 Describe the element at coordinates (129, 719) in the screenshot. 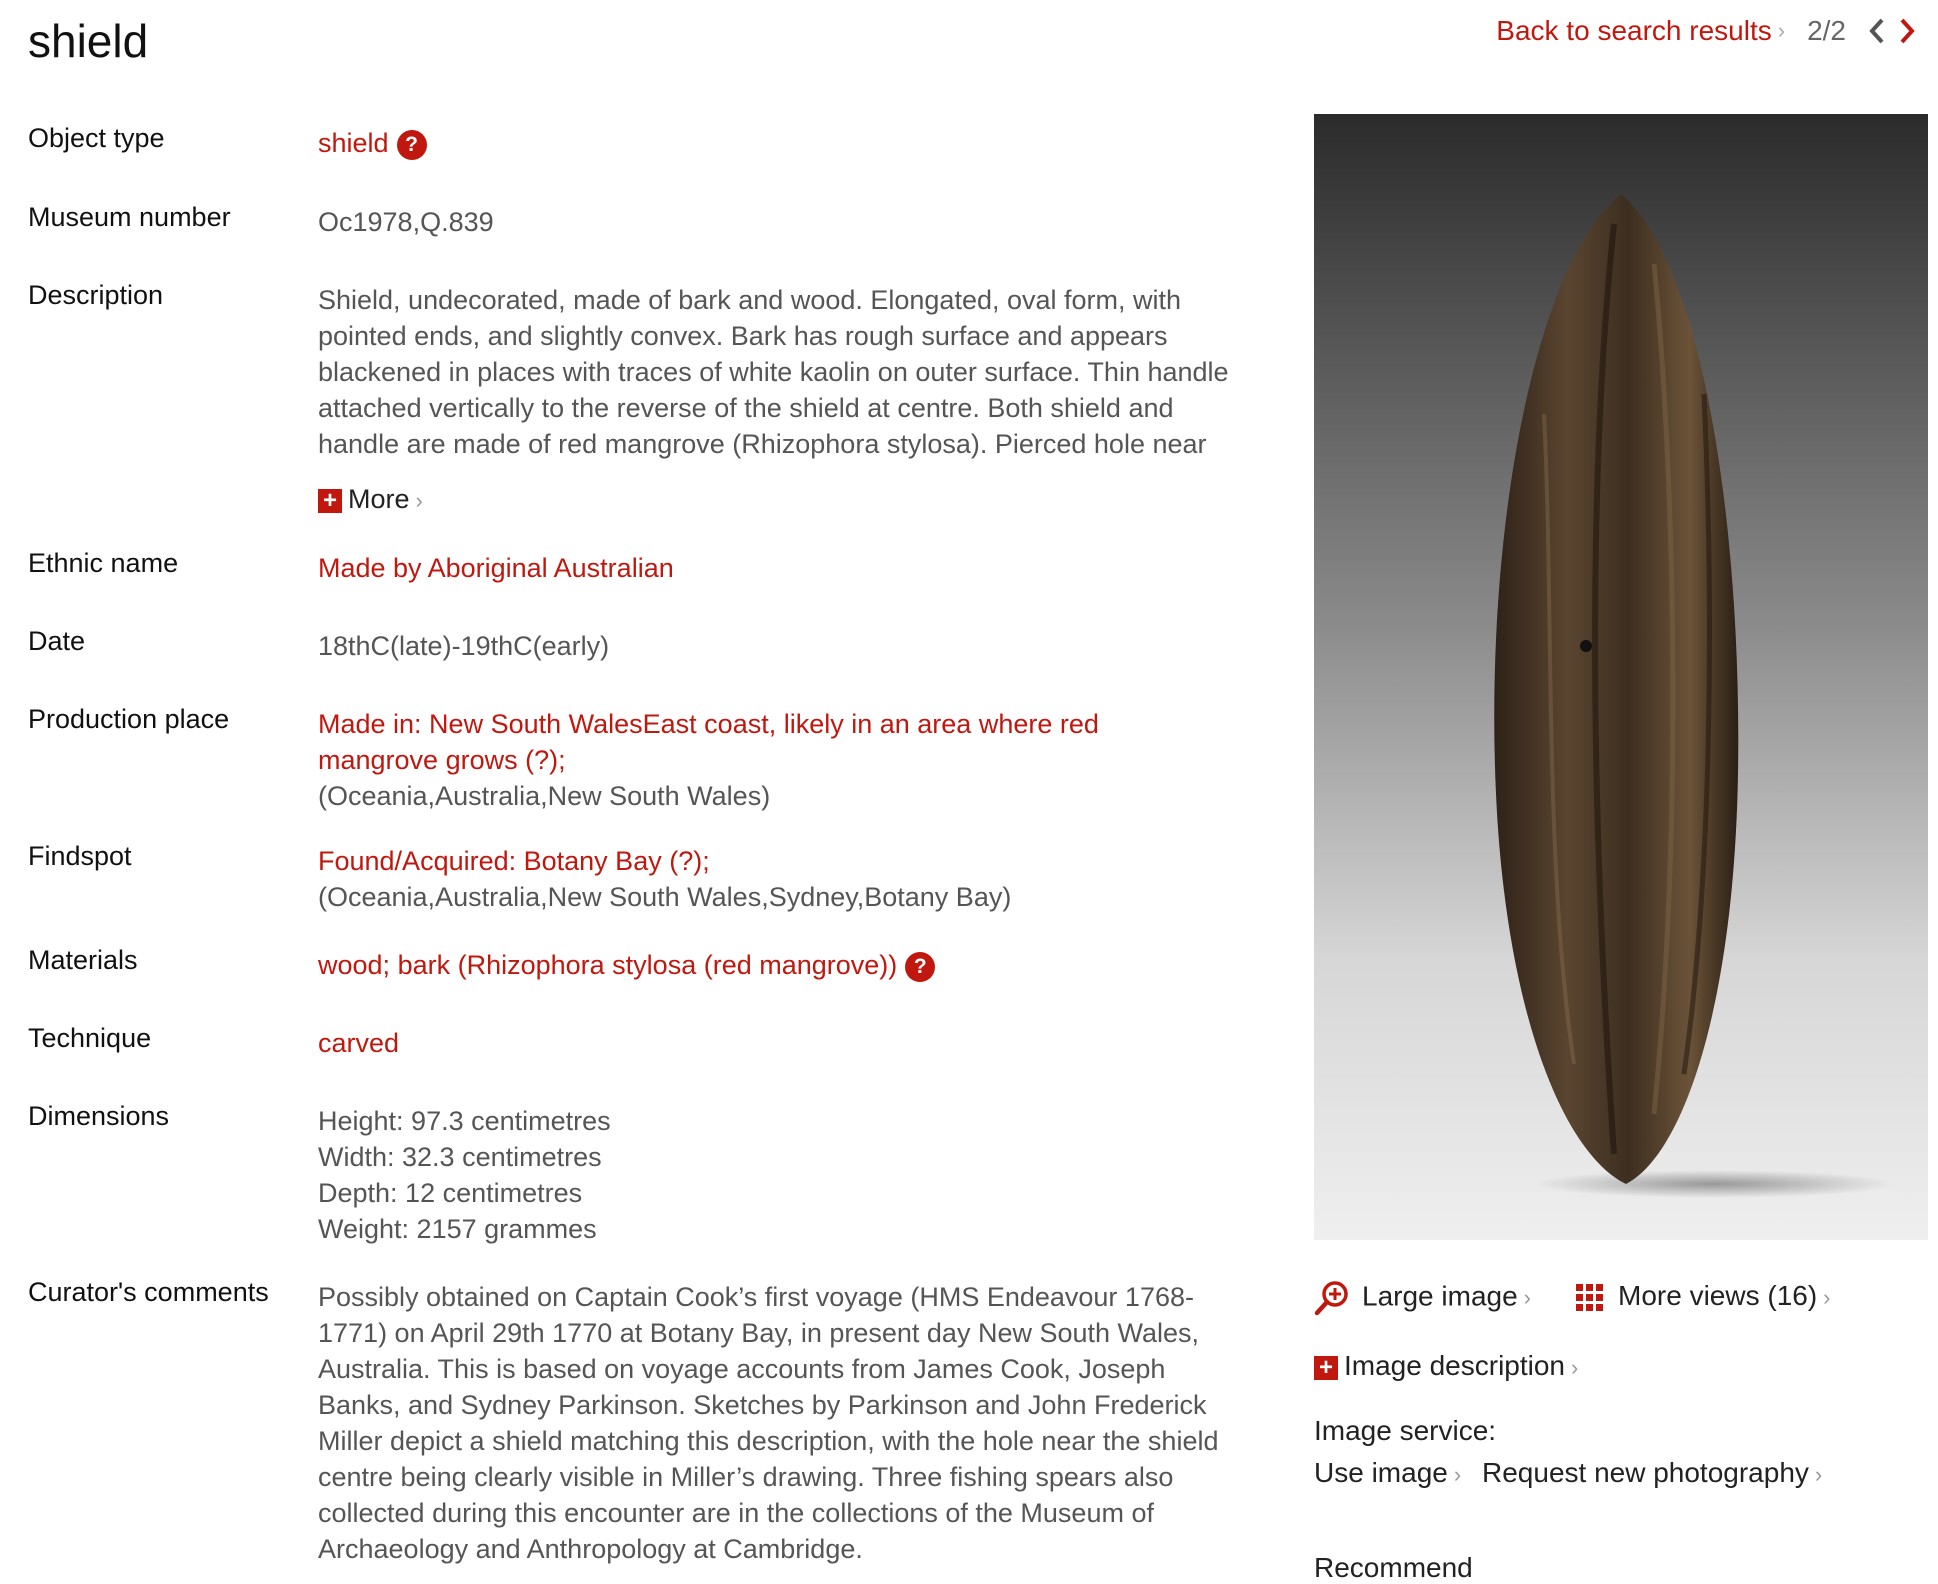

I see `field-label: Production place` at that location.